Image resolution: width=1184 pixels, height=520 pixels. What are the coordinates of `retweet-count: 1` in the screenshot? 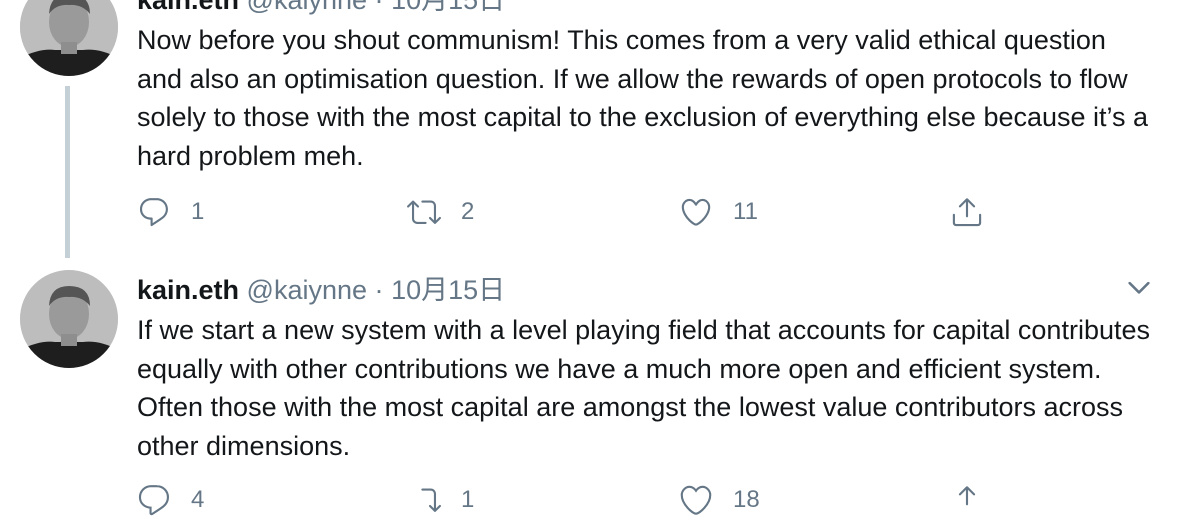 It's located at (468, 499).